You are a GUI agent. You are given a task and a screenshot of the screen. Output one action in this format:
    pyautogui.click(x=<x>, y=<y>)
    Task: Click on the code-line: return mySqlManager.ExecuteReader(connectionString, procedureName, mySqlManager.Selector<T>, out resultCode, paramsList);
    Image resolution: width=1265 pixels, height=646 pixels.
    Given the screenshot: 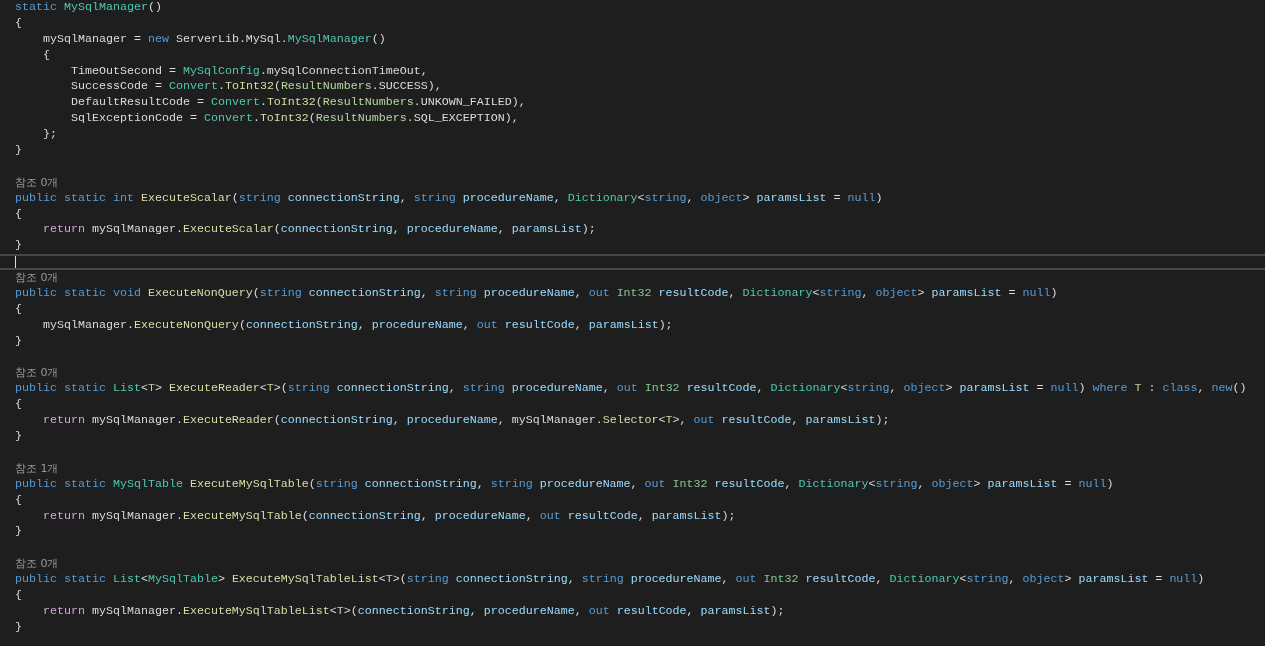 What is the action you would take?
    pyautogui.click(x=466, y=421)
    